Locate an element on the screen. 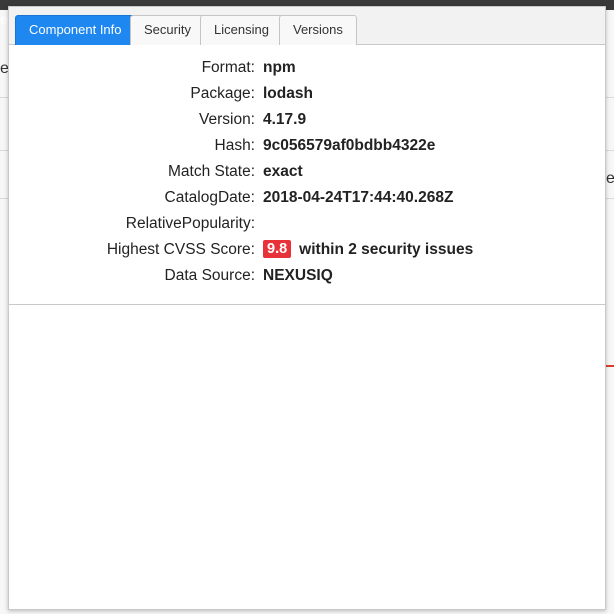 The image size is (614, 614). info-label: CatalogDate: is located at coordinates (209, 197).